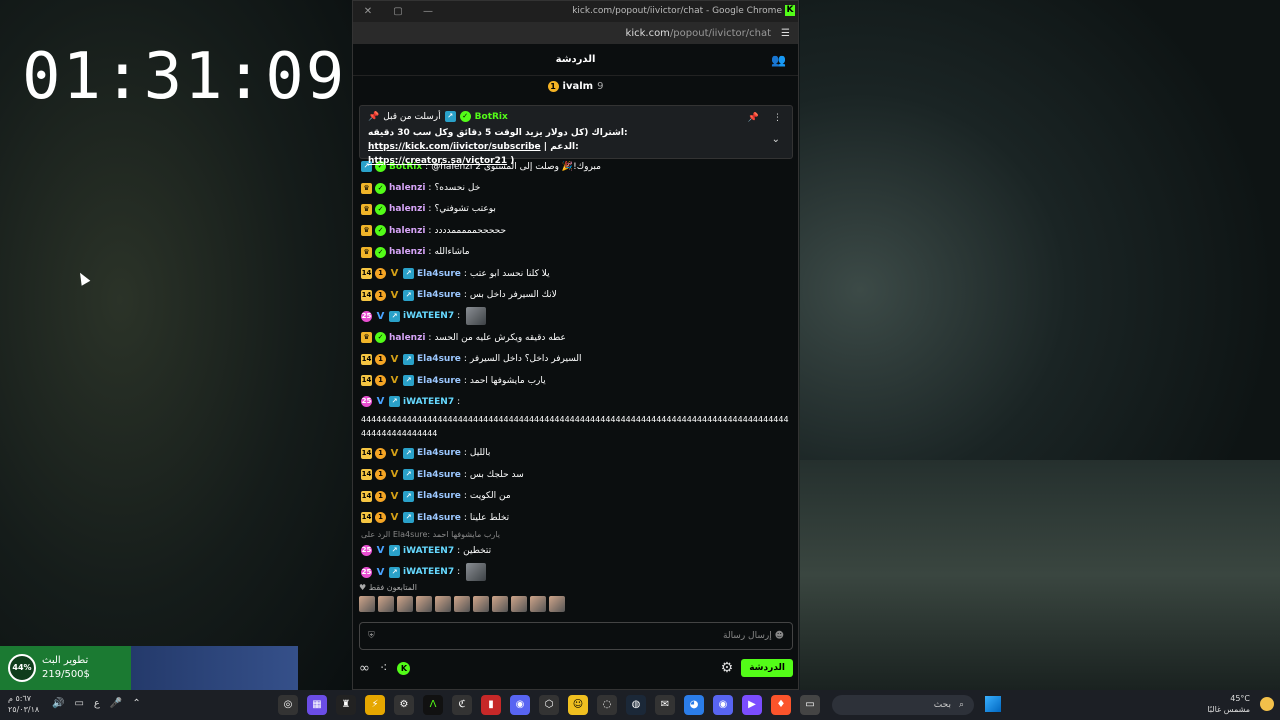  I want to click on subscribe-link: https://kick.com/iivictor/subscribe, so click(454, 147).